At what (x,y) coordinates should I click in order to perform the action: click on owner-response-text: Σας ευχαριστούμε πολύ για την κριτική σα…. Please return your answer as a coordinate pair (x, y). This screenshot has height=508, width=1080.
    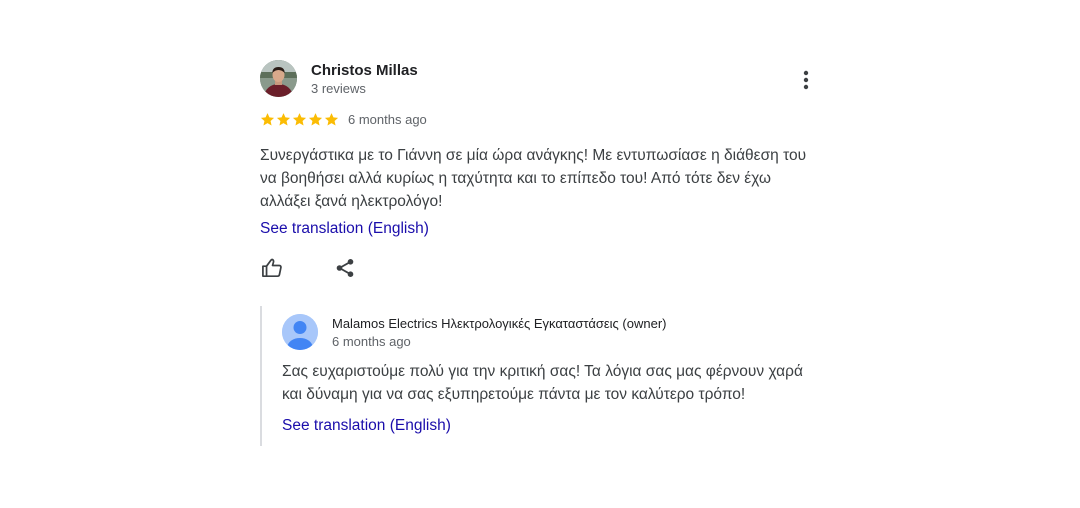
    Looking at the image, I should click on (542, 383).